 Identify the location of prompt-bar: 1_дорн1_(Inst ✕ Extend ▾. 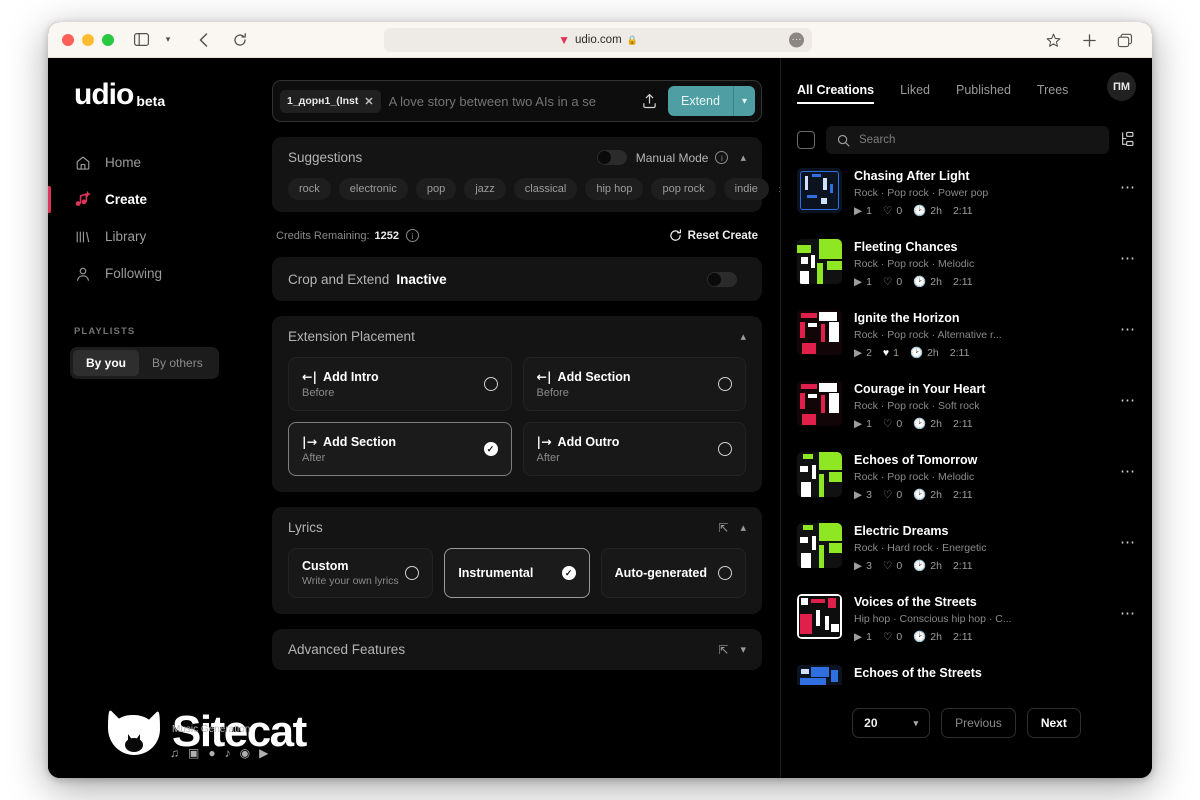
(517, 101).